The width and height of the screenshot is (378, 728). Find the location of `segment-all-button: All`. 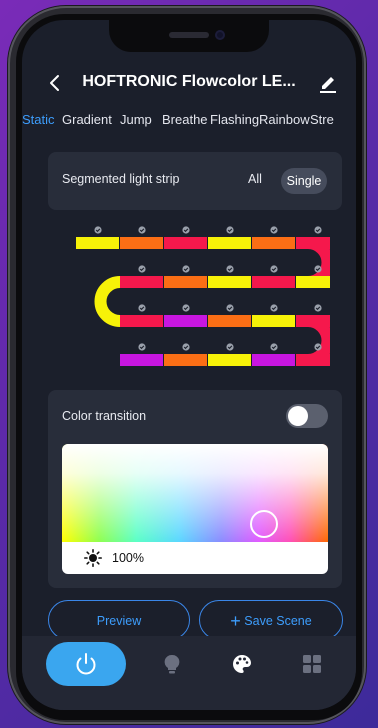

segment-all-button: All is located at coordinates (255, 179).